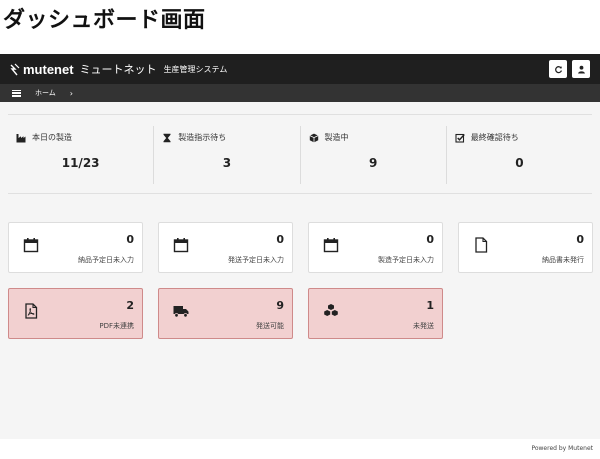  What do you see at coordinates (48, 69) in the screenshot?
I see `brand-logo: mutenet` at bounding box center [48, 69].